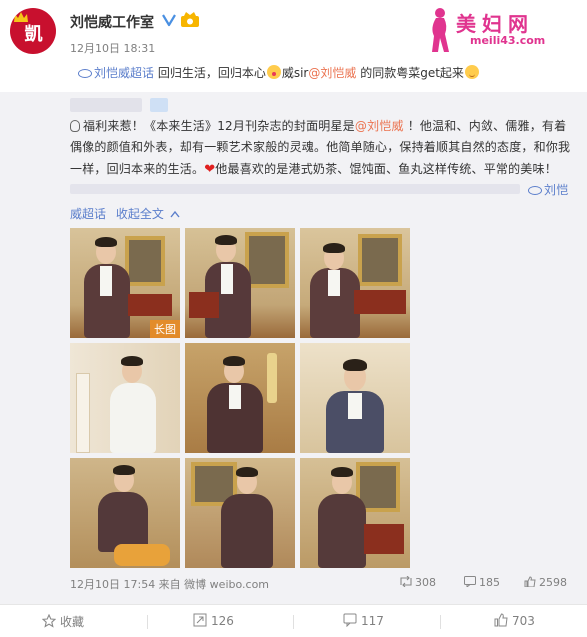  I want to click on topic-link: 刘恺, so click(556, 190).